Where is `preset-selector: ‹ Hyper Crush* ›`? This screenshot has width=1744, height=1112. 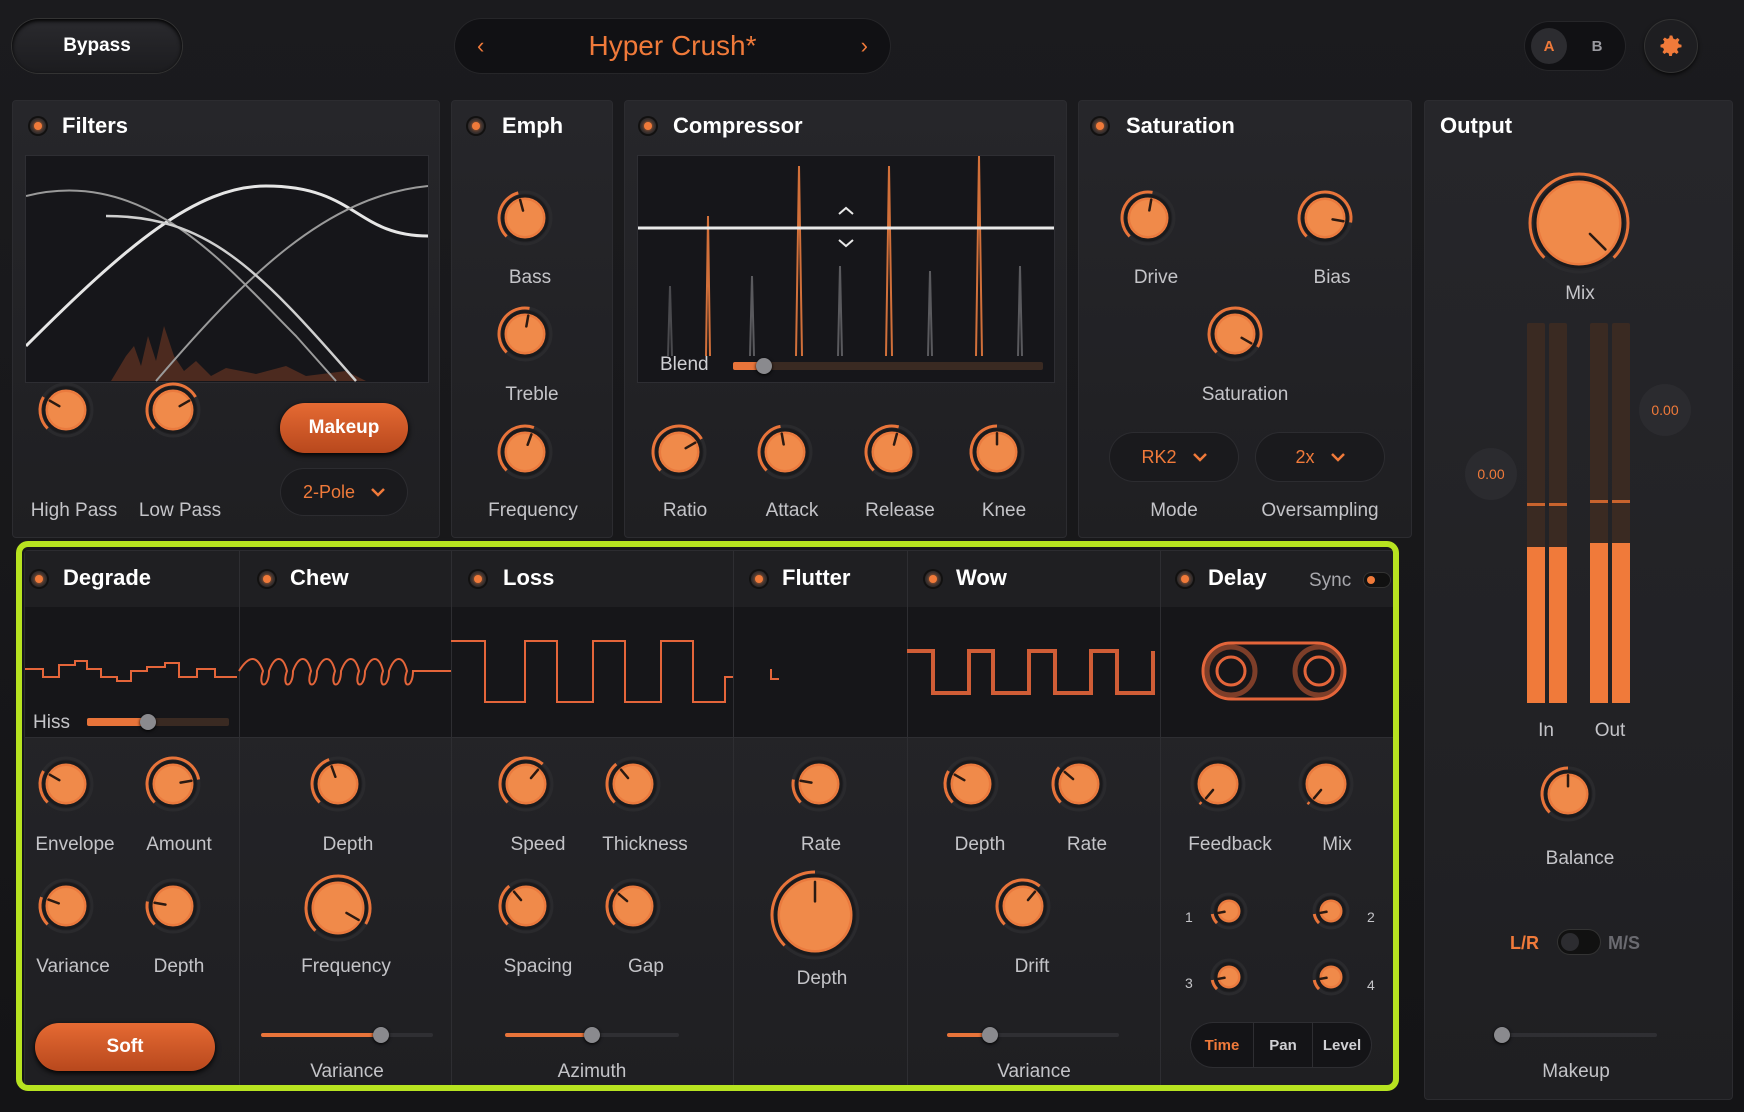 preset-selector: ‹ Hyper Crush* › is located at coordinates (672, 46).